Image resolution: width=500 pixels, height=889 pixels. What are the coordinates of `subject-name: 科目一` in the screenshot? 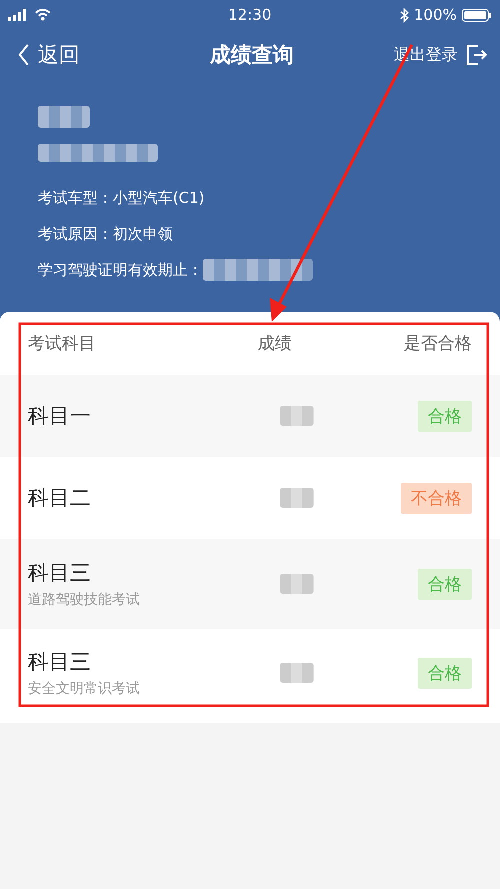 It's located at (60, 416).